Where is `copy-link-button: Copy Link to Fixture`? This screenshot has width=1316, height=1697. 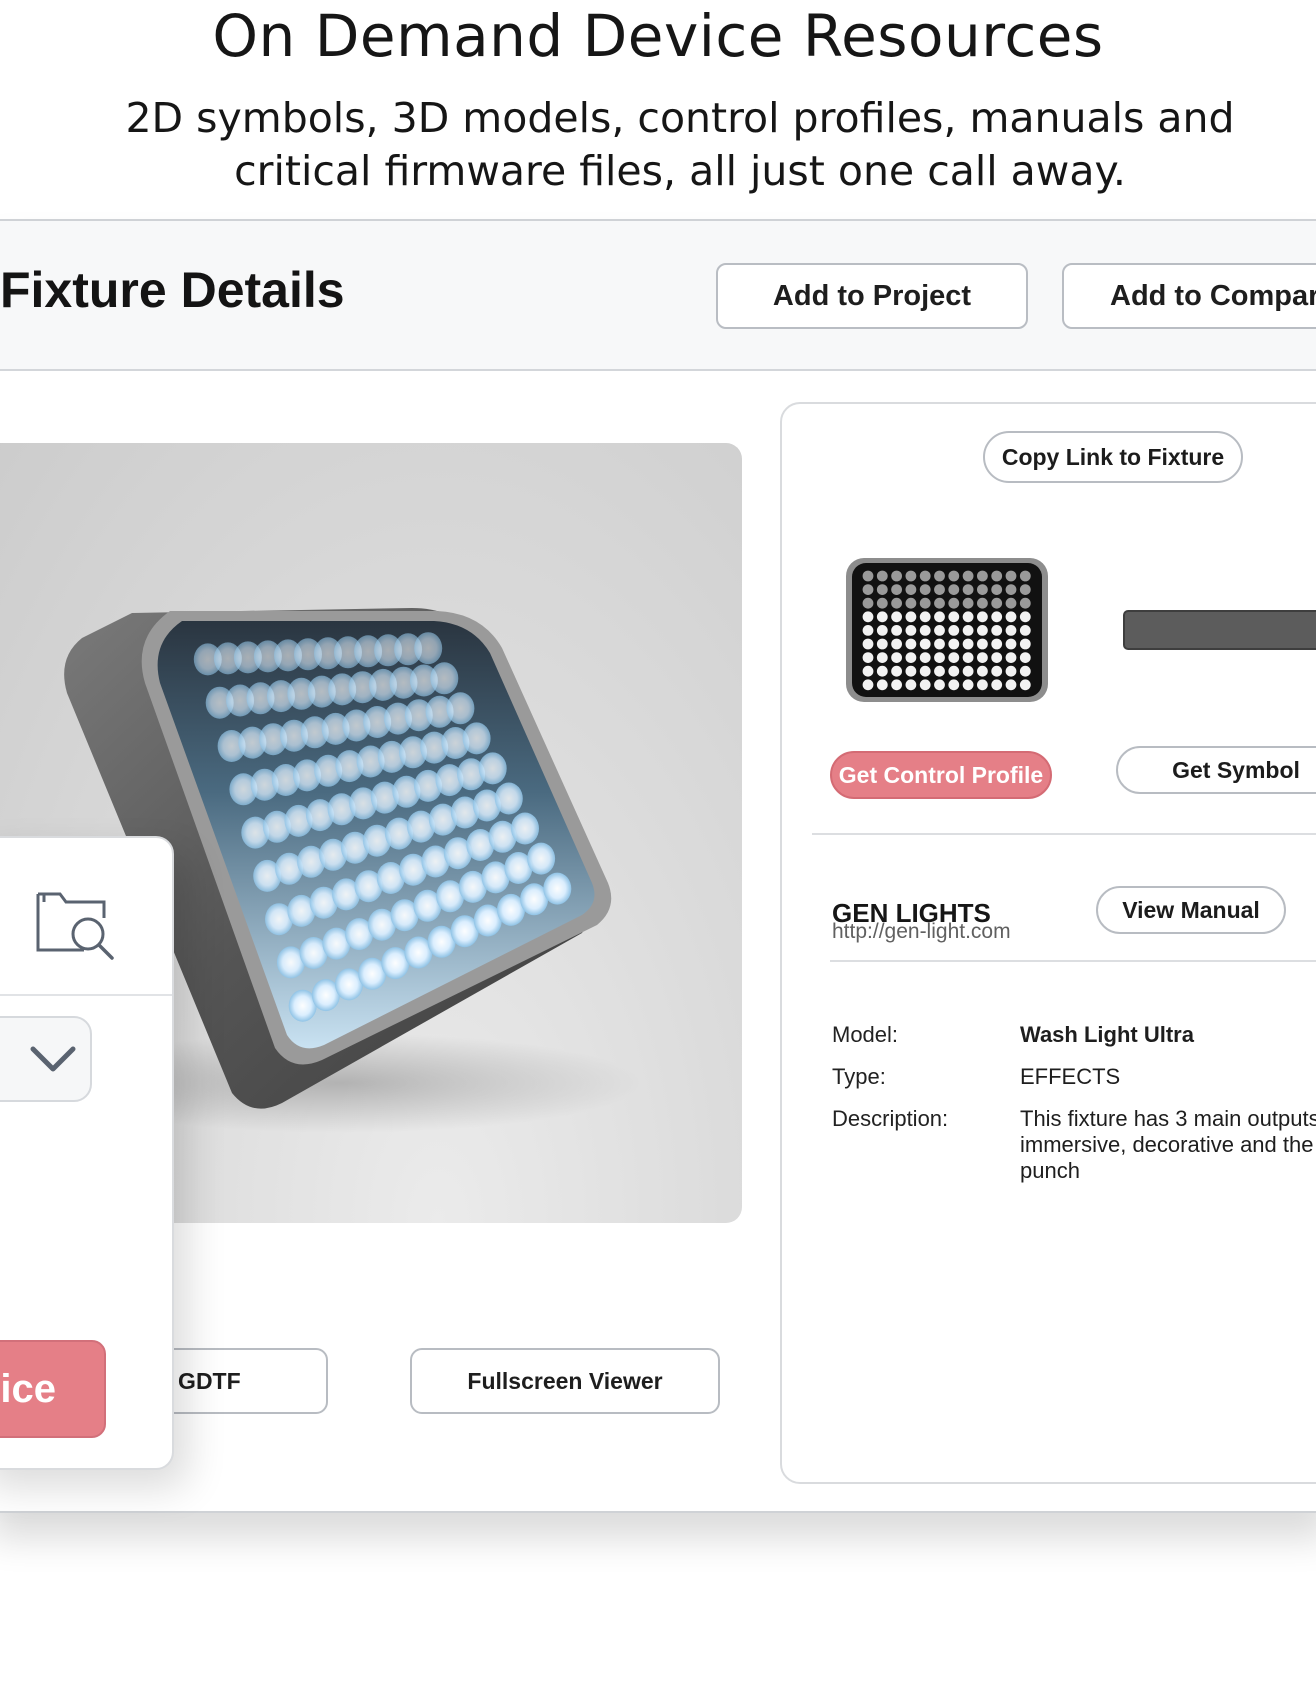
copy-link-button: Copy Link to Fixture is located at coordinates (1113, 457).